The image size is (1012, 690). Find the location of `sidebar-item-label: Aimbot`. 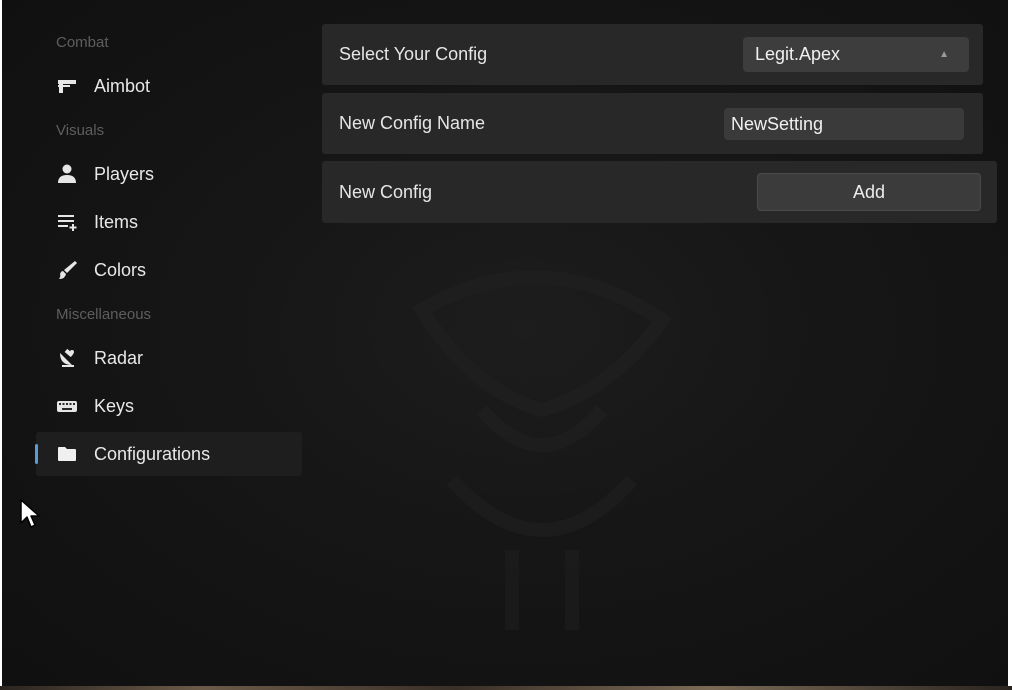

sidebar-item-label: Aimbot is located at coordinates (122, 85).